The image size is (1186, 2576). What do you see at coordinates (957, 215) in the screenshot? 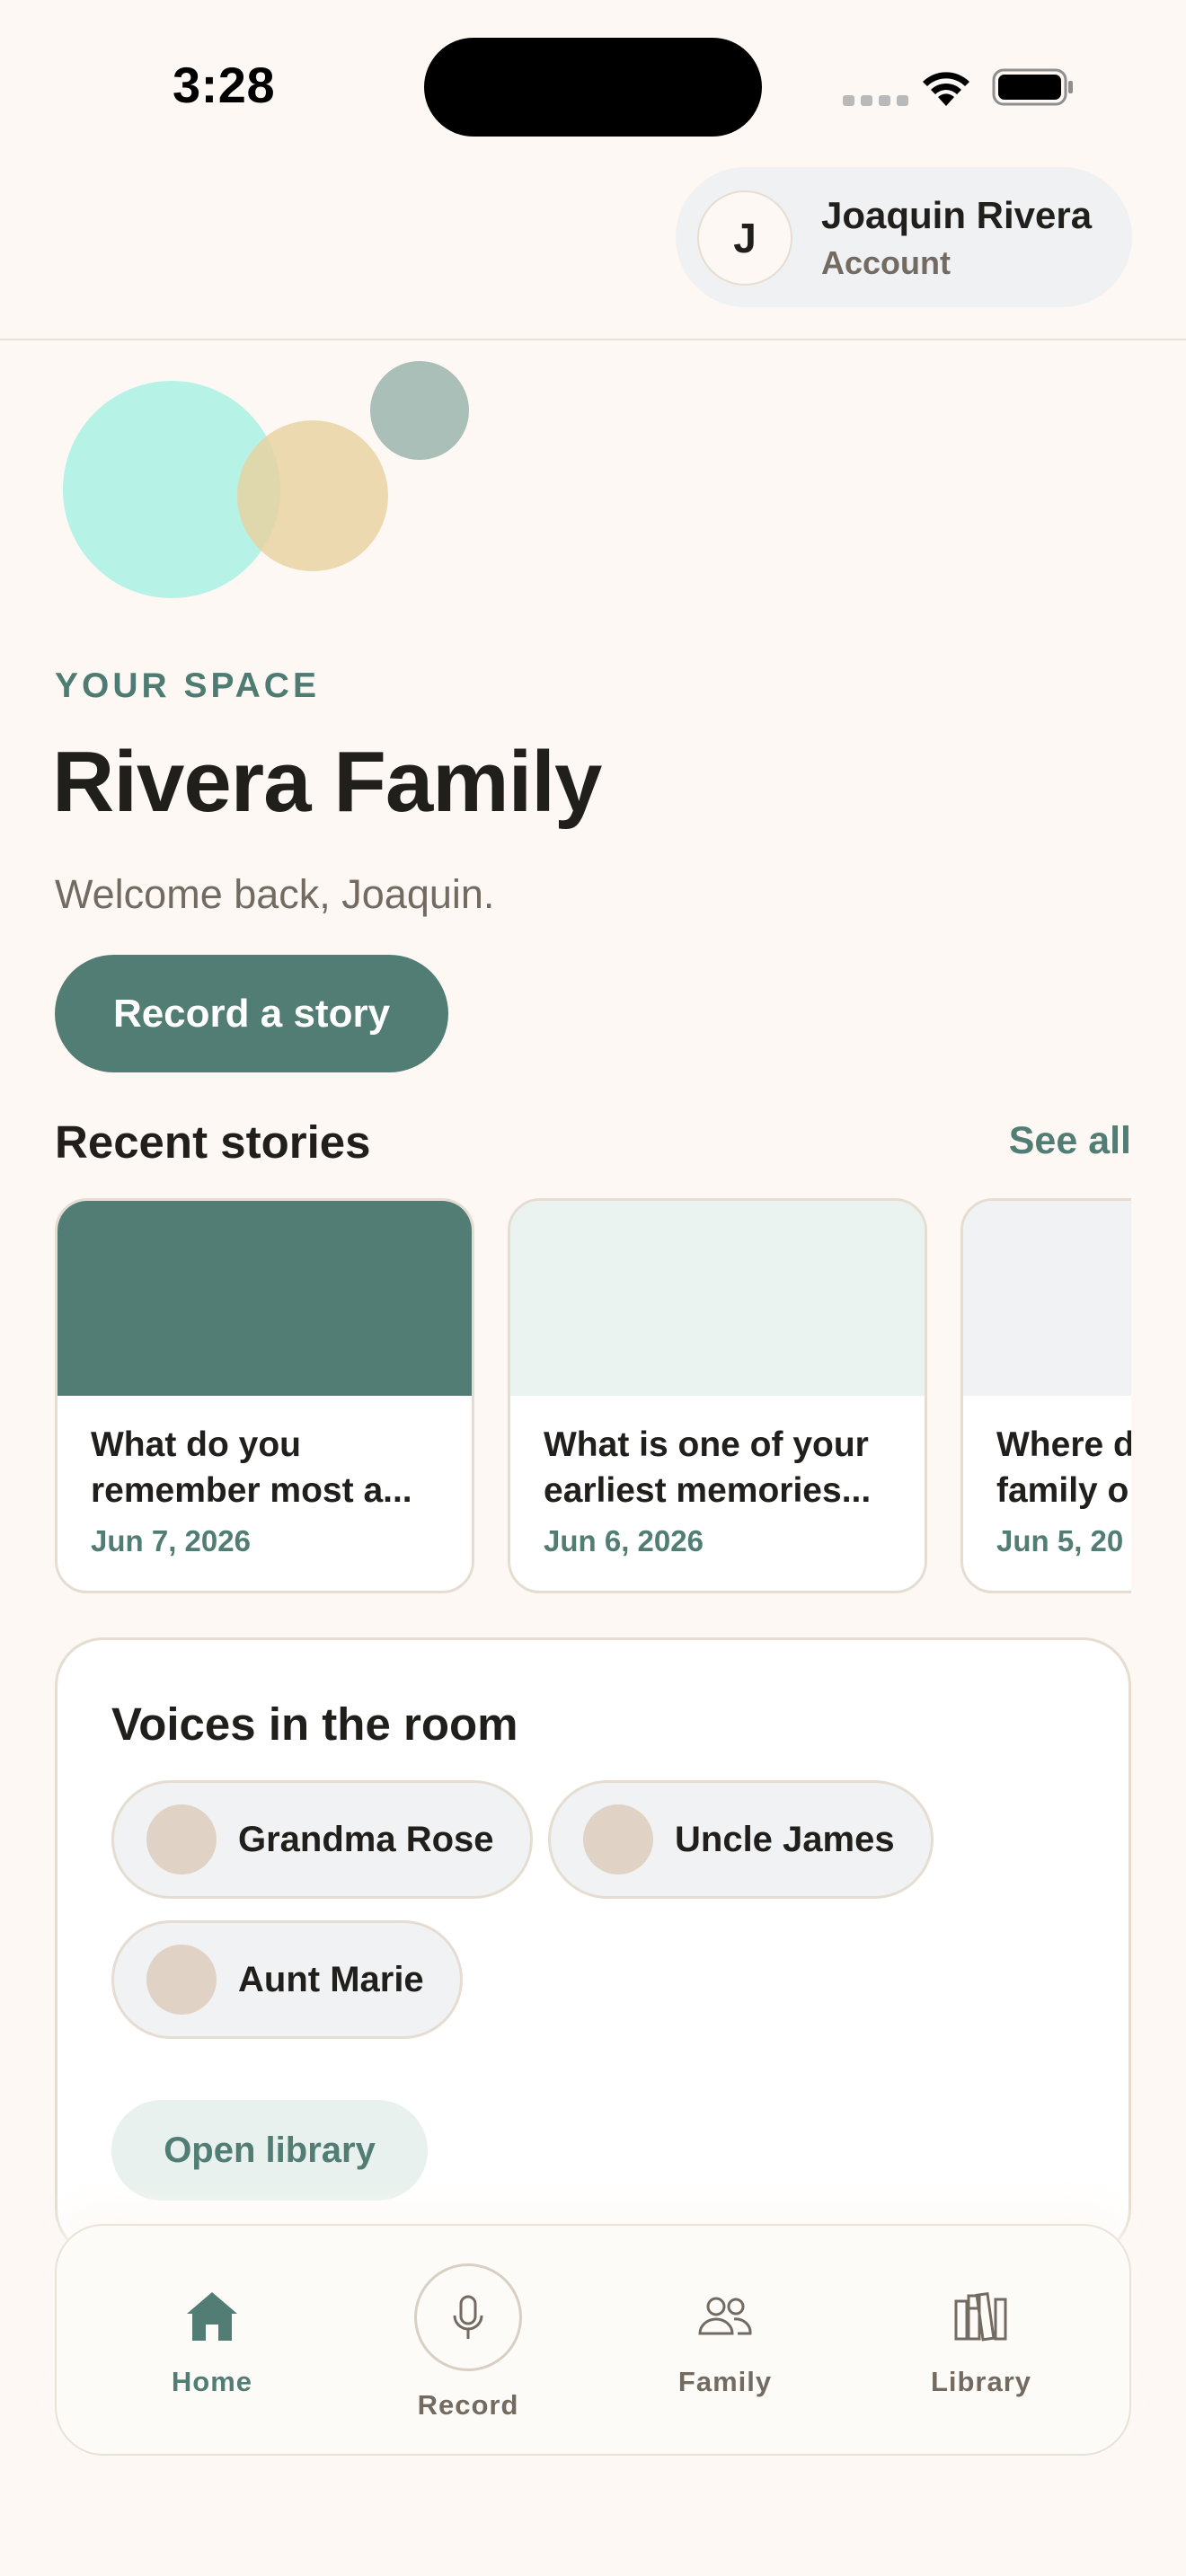
I see `account-name: Joaquin Rivera` at bounding box center [957, 215].